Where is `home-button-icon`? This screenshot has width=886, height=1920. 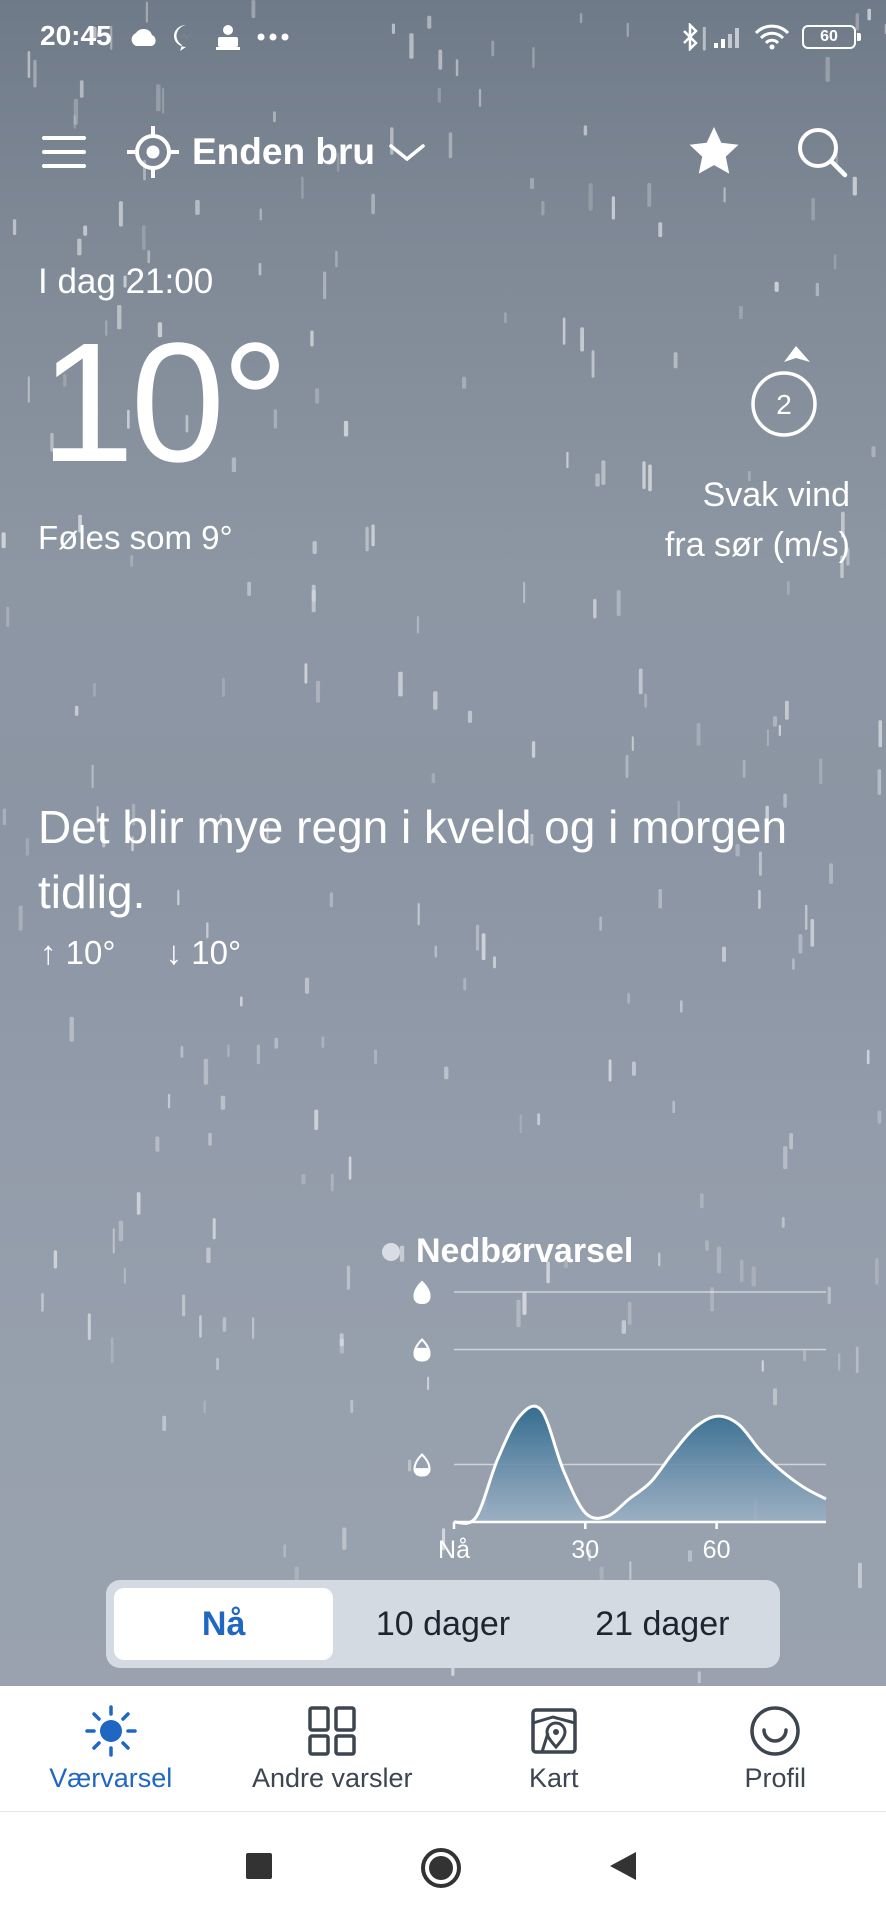 home-button-icon is located at coordinates (441, 1868).